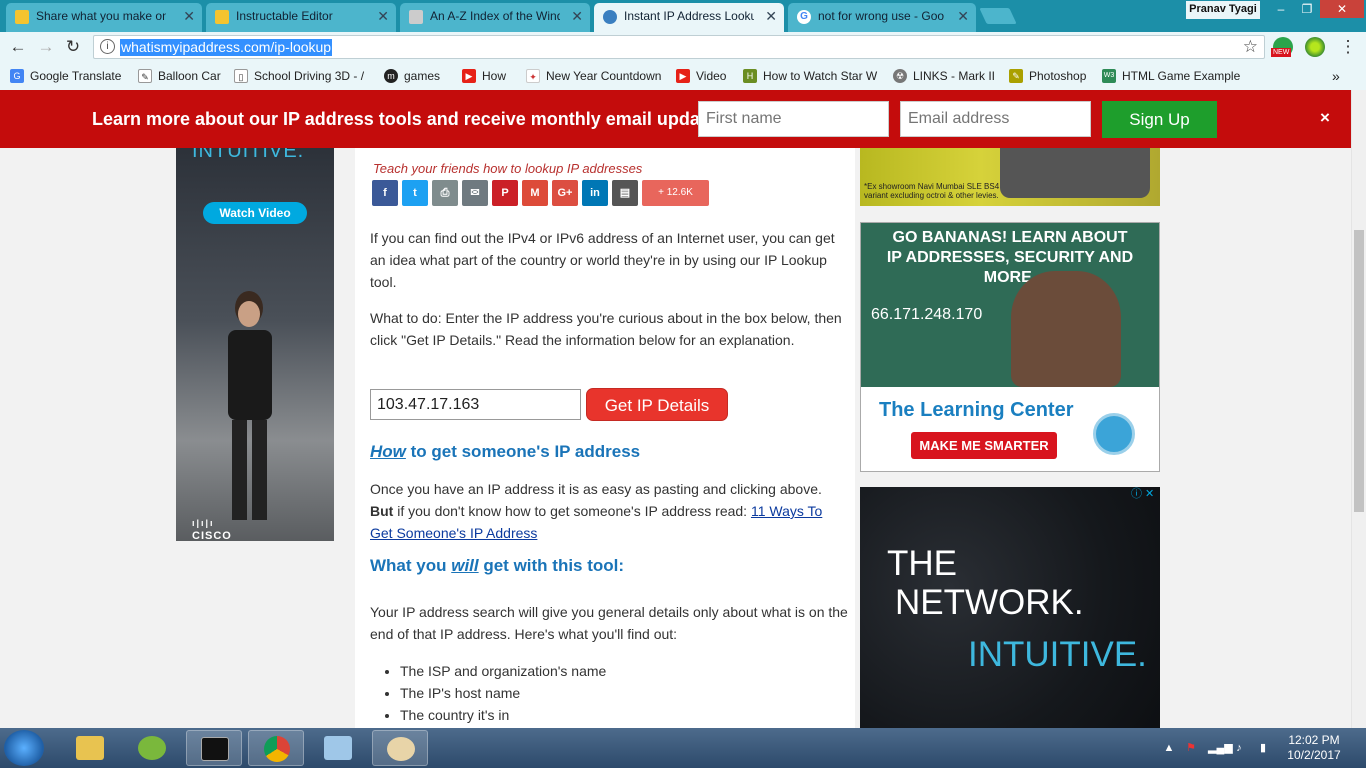 This screenshot has width=1366, height=768. I want to click on pinterest-share-button: P, so click(505, 193).